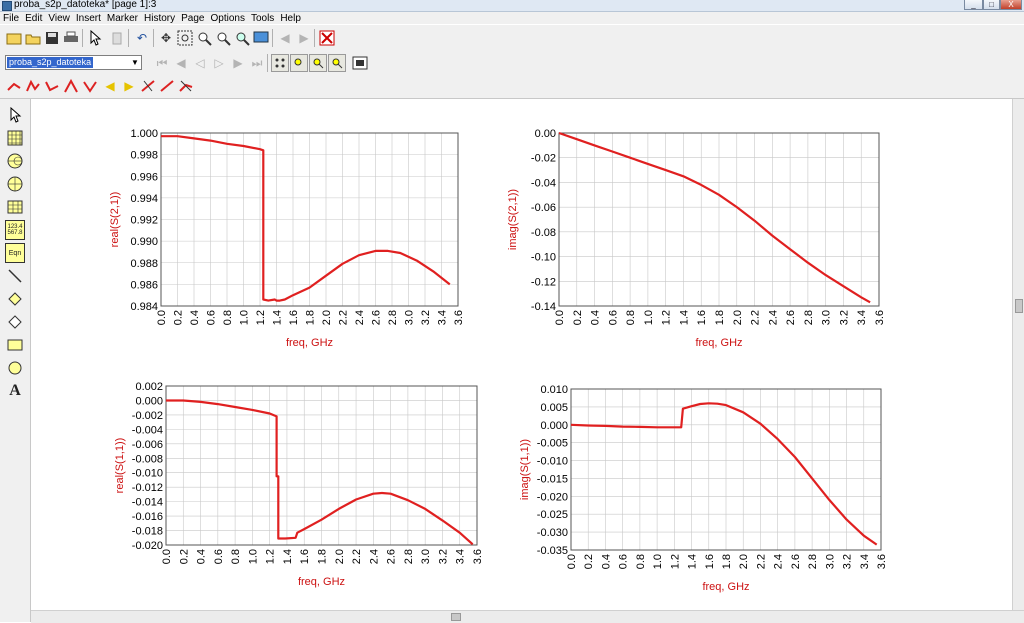 The width and height of the screenshot is (1024, 623). I want to click on menu-help: Help, so click(290, 19).